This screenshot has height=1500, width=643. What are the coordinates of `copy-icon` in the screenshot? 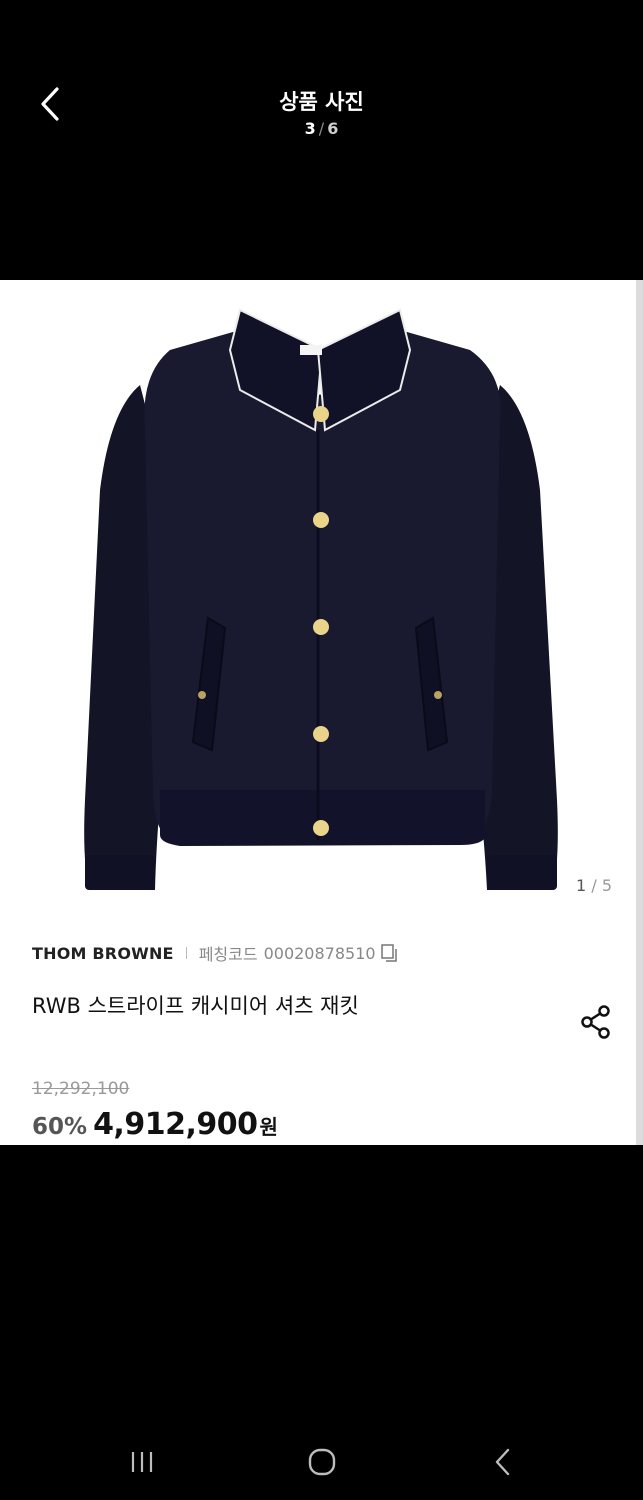 It's located at (390, 953).